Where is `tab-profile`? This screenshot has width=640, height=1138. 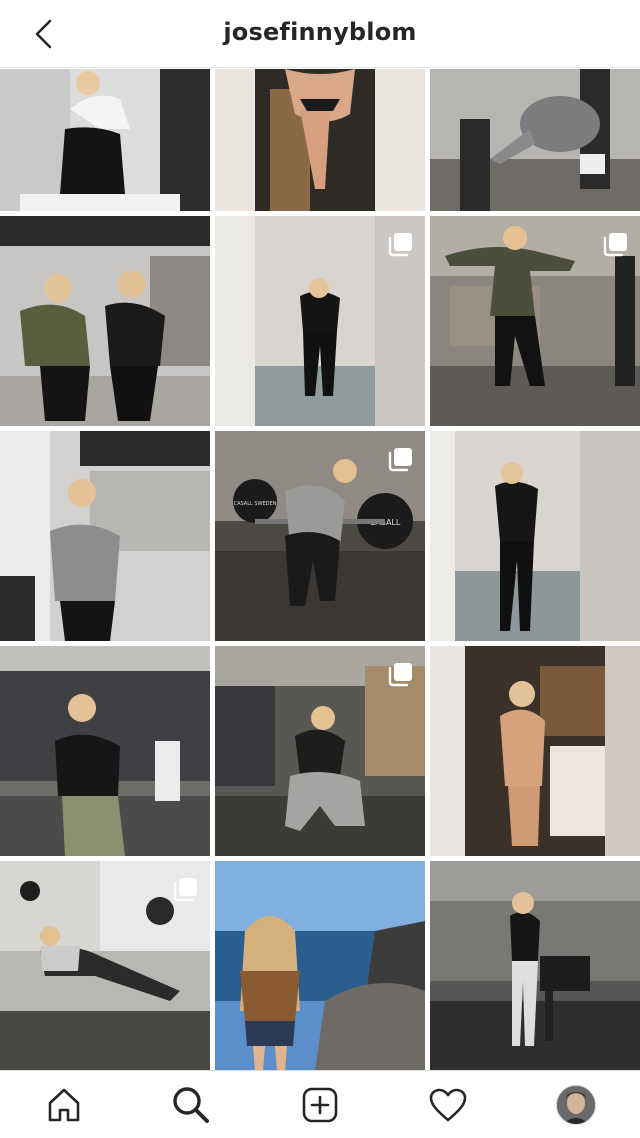
tab-profile is located at coordinates (576, 1105).